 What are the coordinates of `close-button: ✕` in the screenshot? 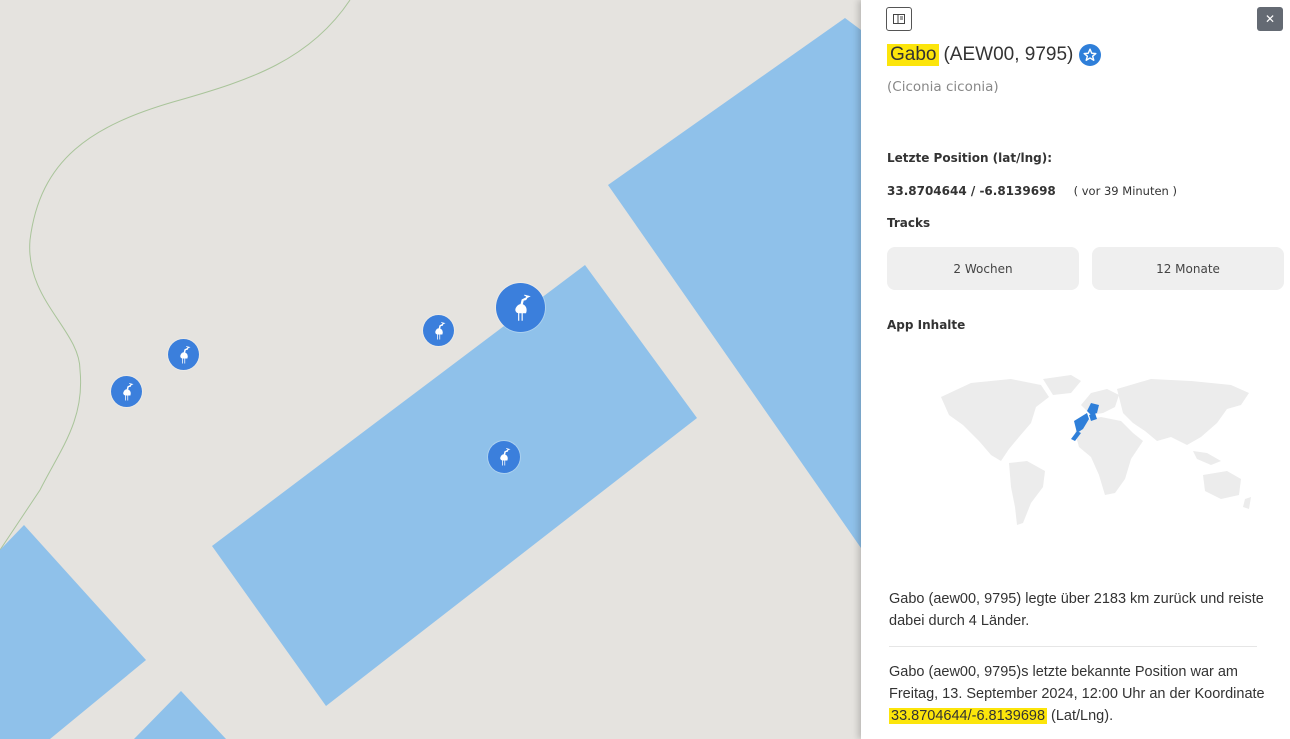 It's located at (1270, 19).